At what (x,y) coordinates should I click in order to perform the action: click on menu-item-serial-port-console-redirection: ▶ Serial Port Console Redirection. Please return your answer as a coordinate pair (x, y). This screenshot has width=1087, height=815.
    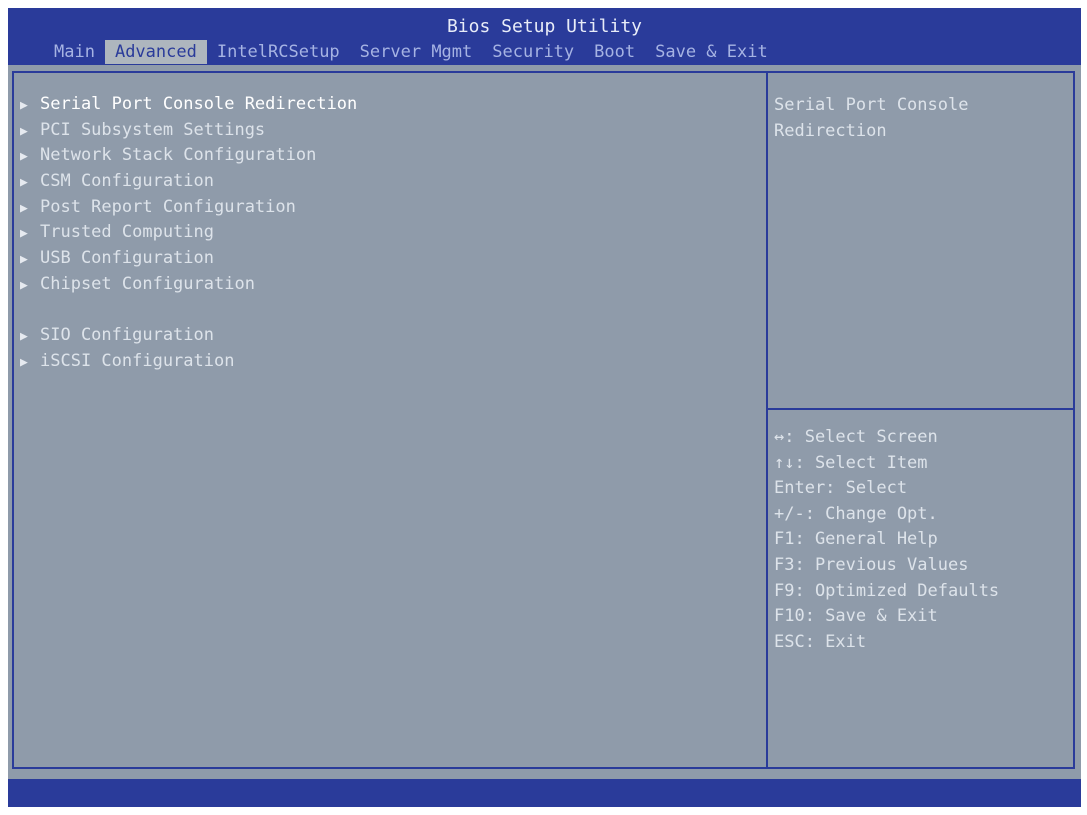
    Looking at the image, I should click on (385, 105).